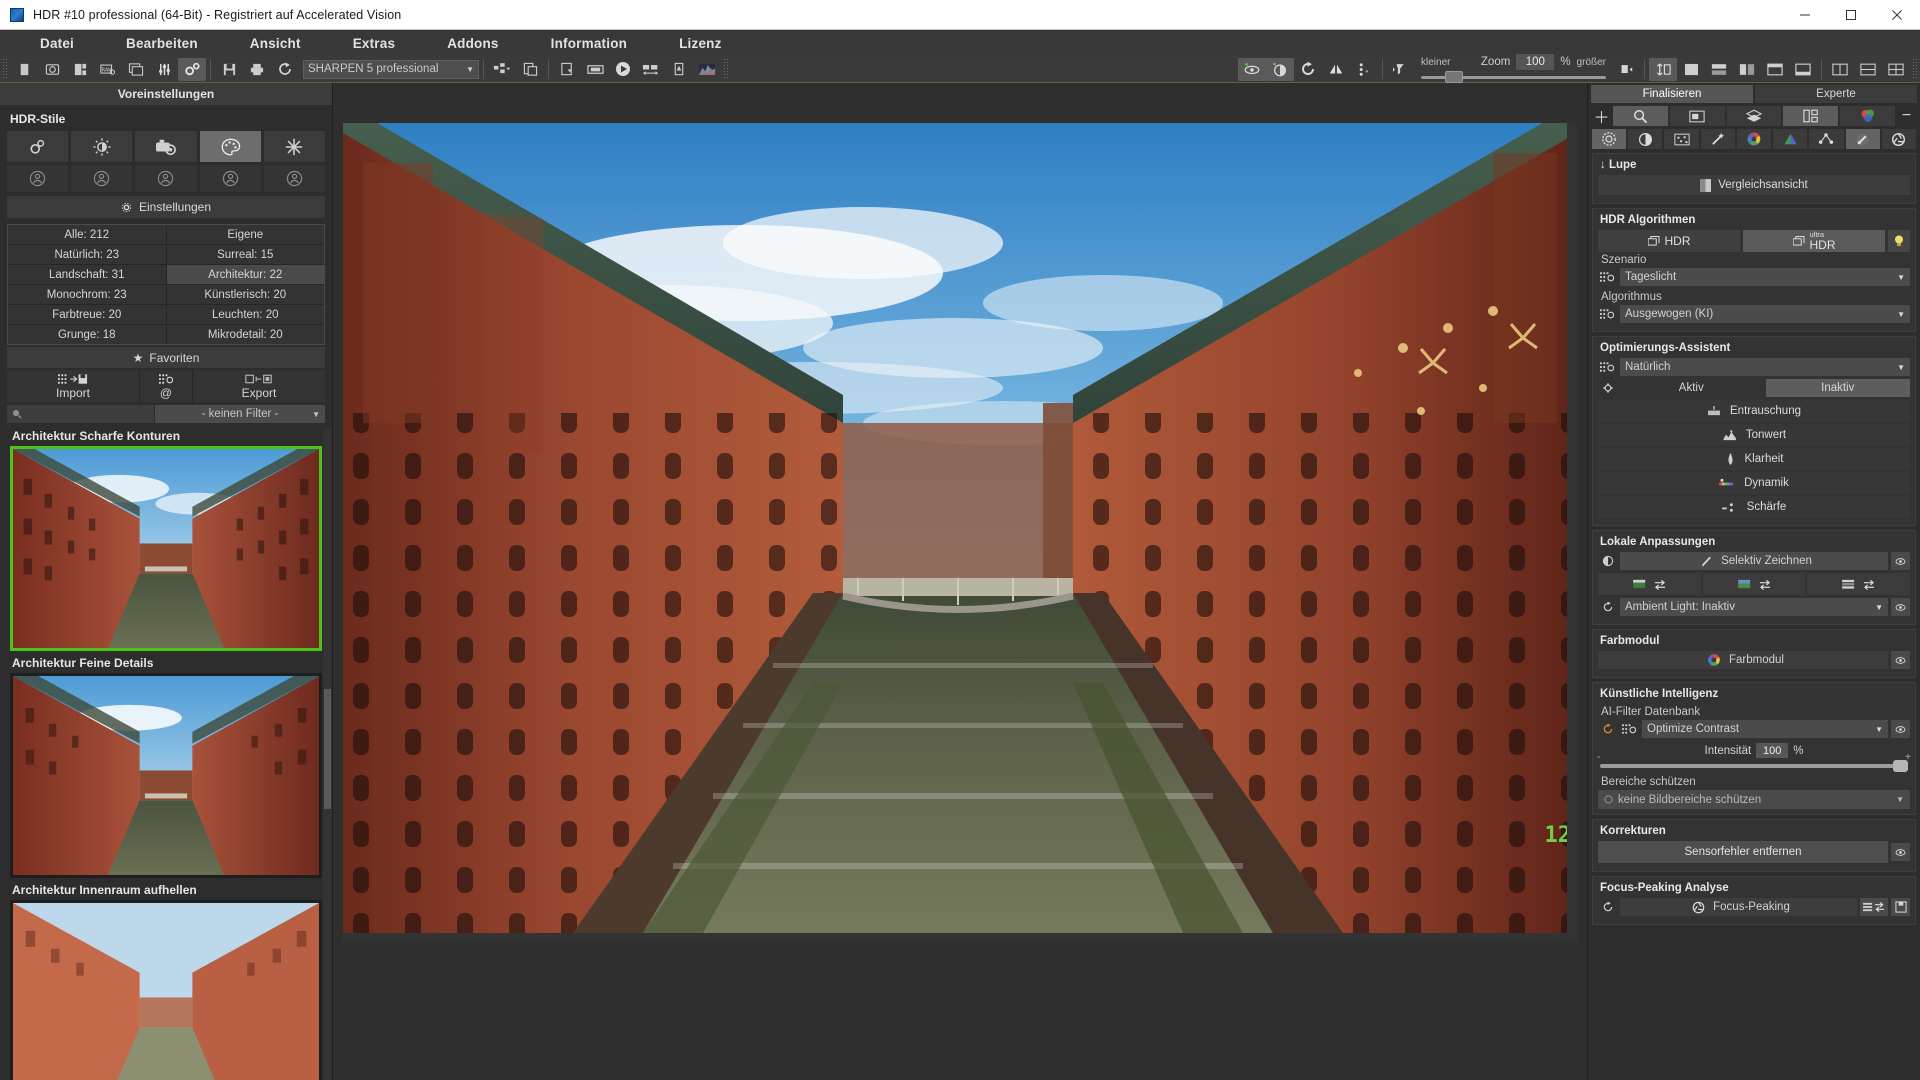 This screenshot has width=1920, height=1080. I want to click on list-item: Architektur Innenraum aufhellen, so click(171, 981).